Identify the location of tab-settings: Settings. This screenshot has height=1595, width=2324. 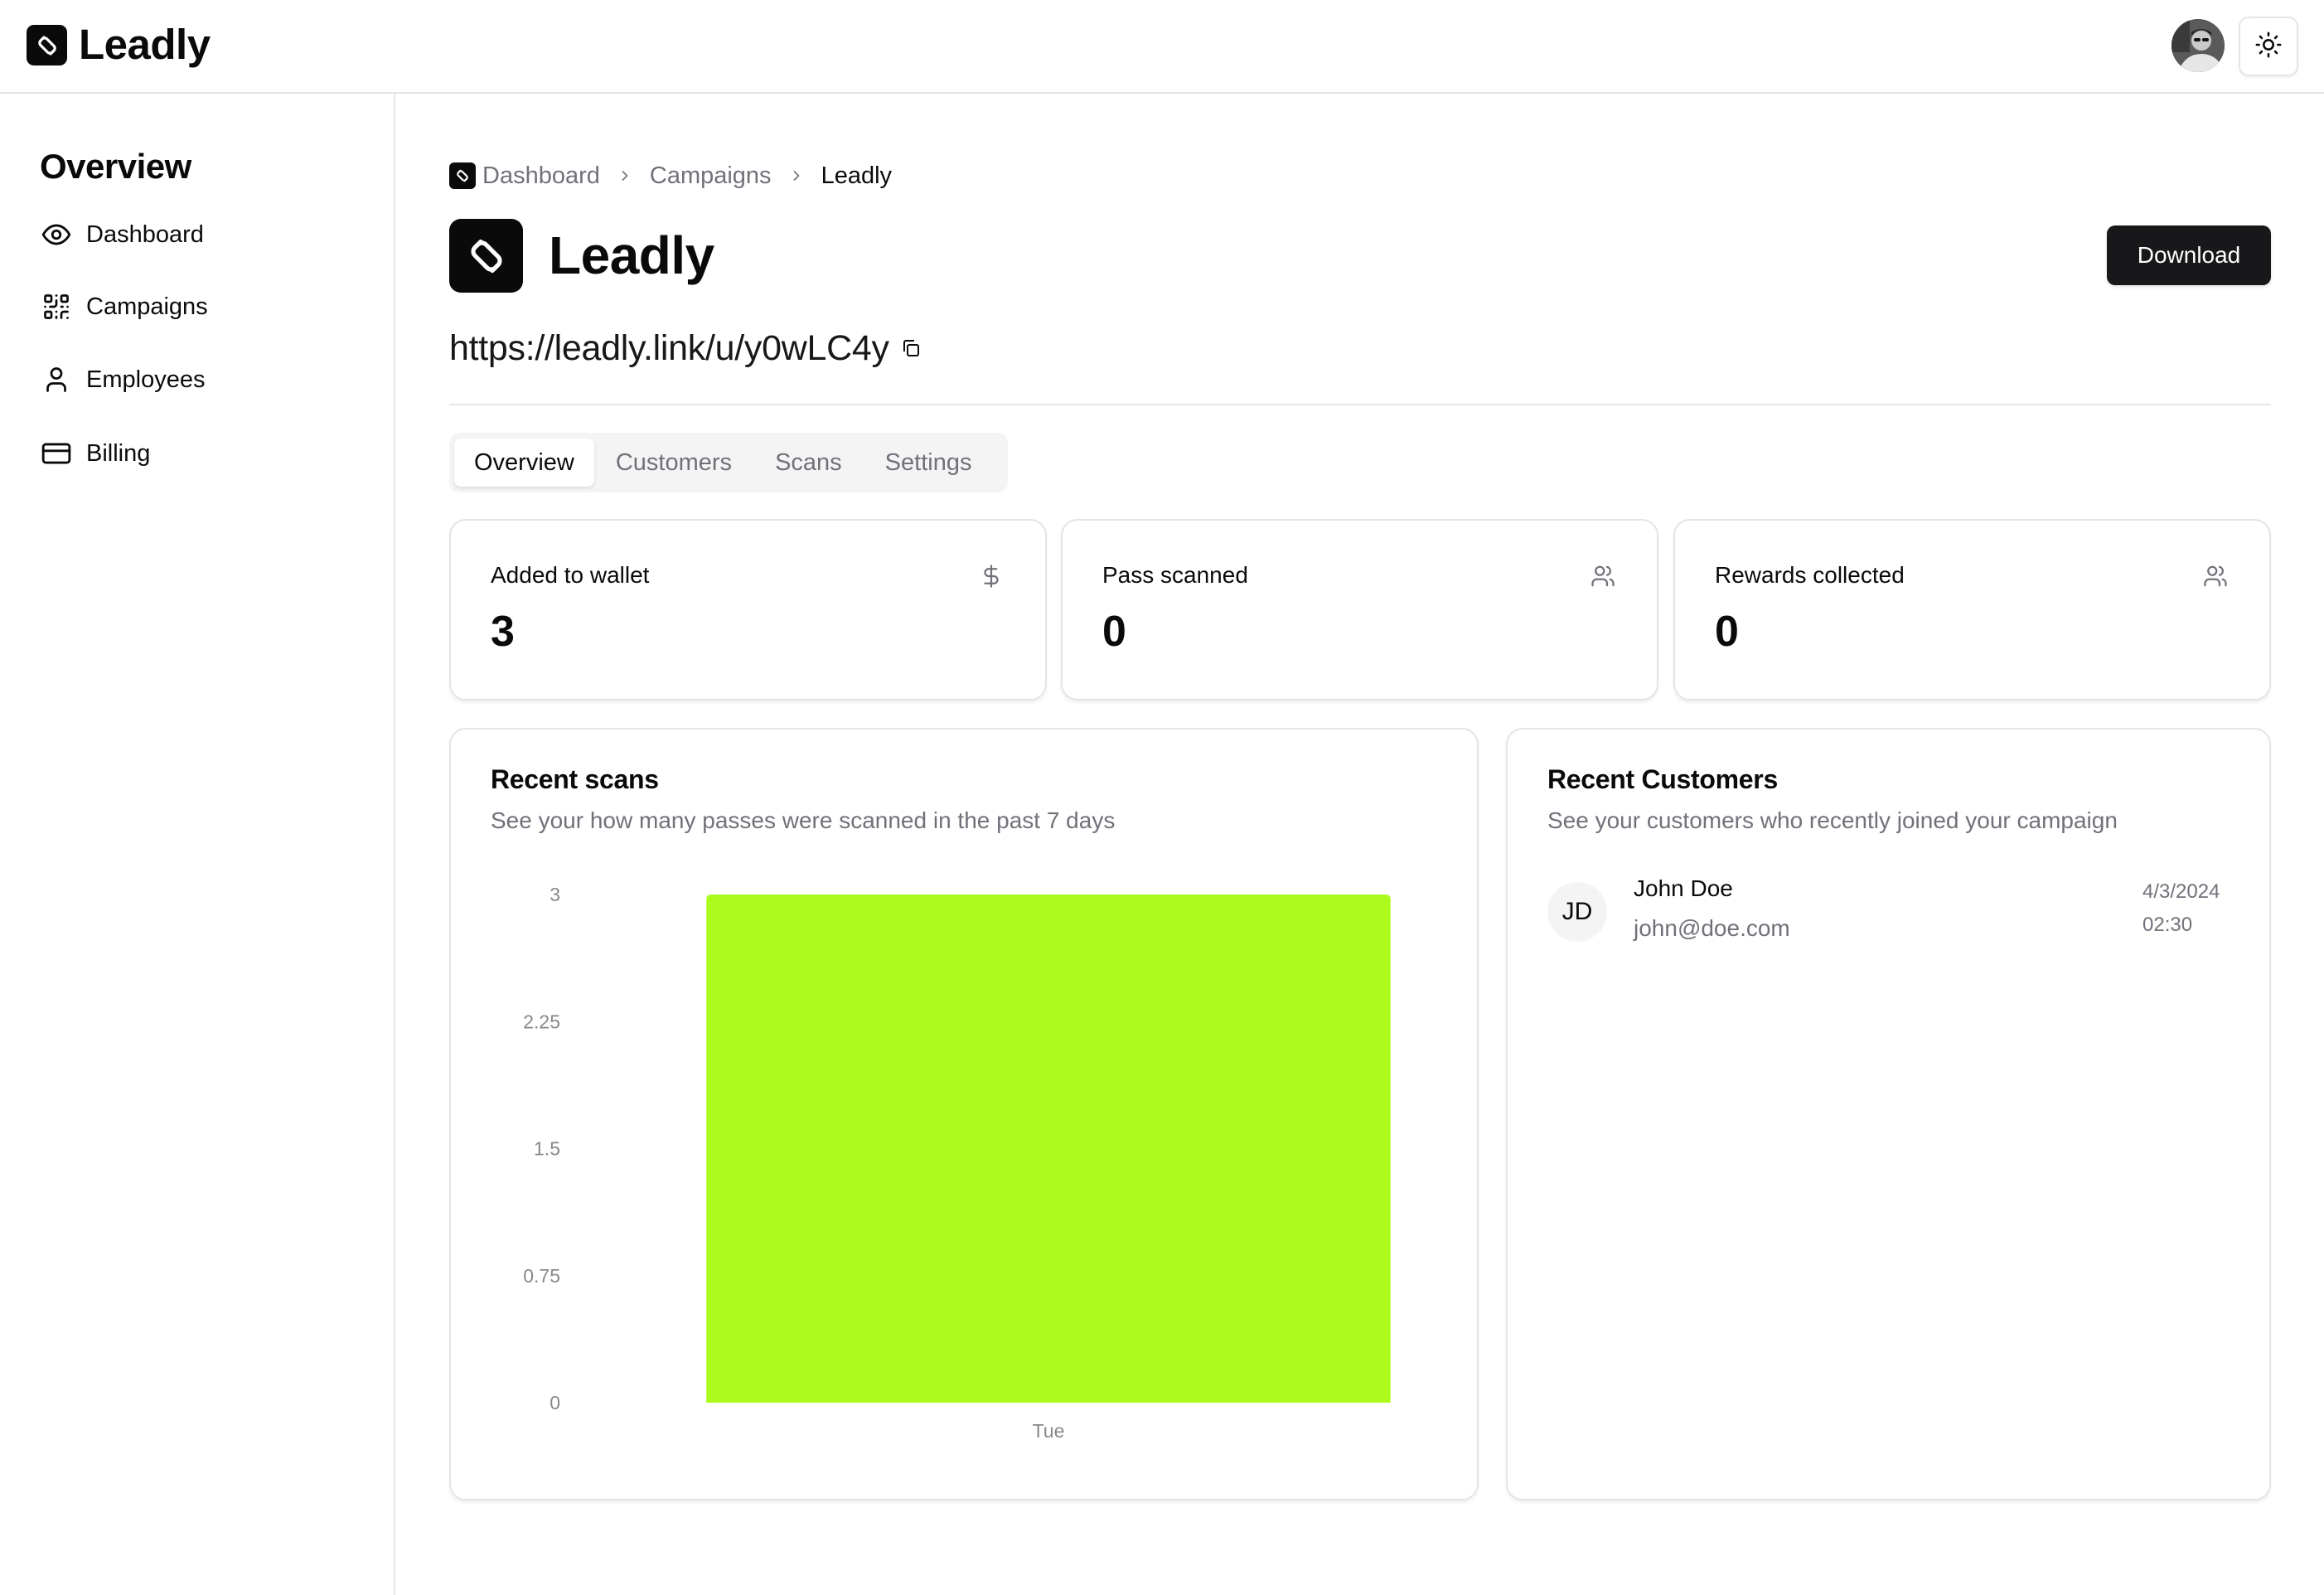
(929, 463).